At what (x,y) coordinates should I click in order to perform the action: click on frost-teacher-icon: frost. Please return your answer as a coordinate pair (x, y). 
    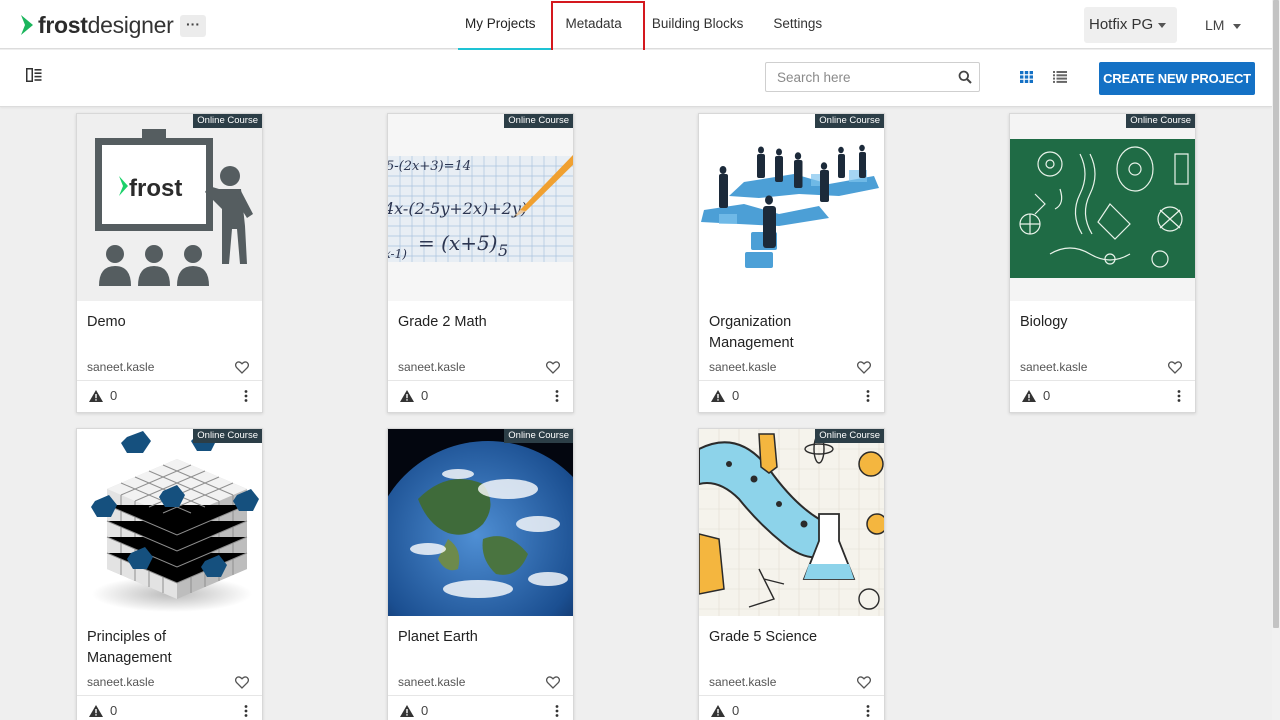
    Looking at the image, I should click on (169, 207).